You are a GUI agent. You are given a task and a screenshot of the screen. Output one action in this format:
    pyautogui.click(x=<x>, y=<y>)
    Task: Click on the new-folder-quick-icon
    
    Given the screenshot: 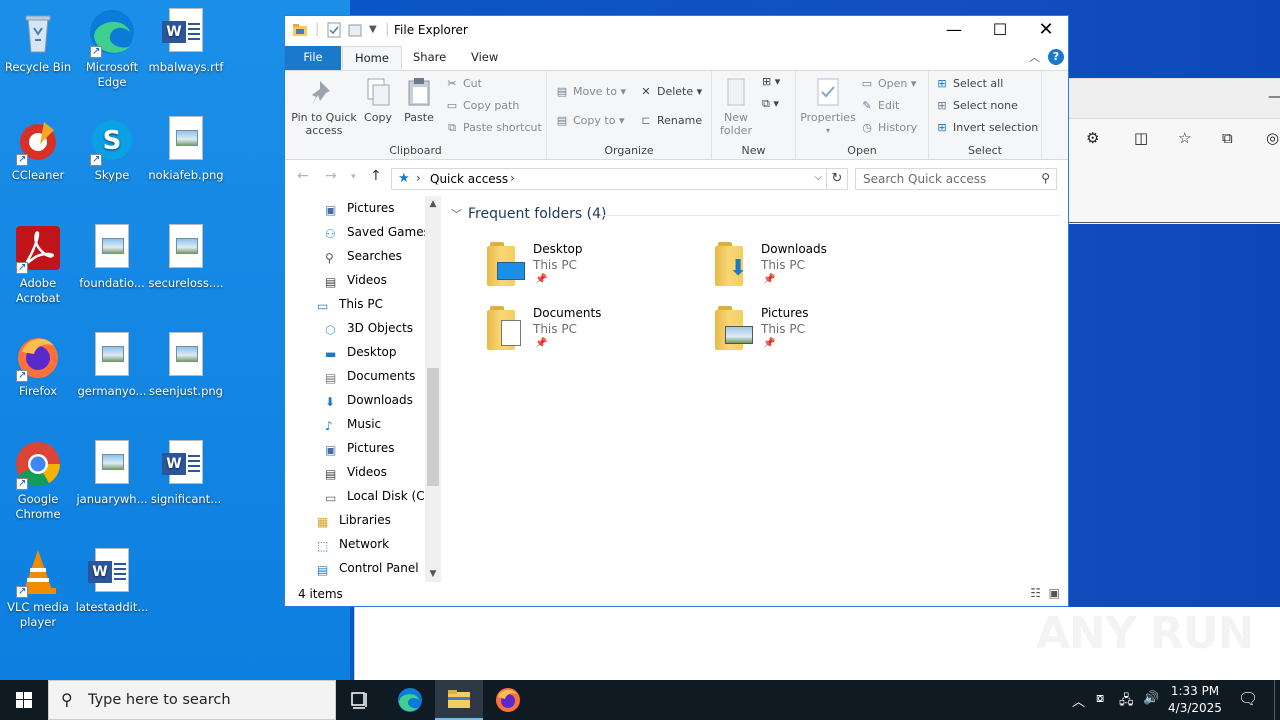 What is the action you would take?
    pyautogui.click(x=355, y=32)
    